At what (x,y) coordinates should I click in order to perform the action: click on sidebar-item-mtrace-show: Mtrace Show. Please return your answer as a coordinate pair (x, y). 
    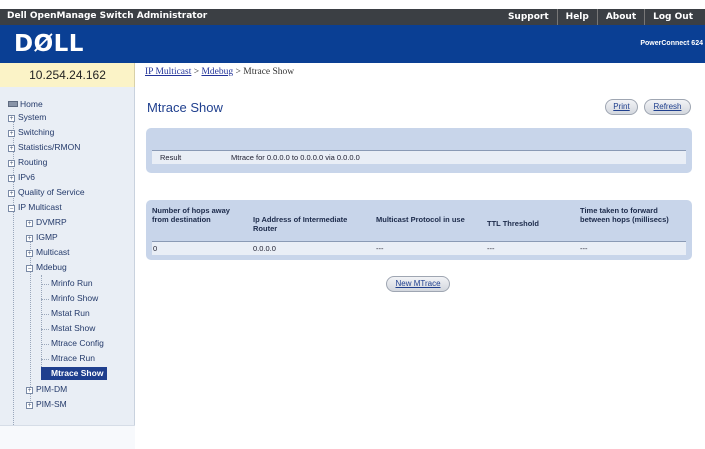
    Looking at the image, I should click on (74, 373).